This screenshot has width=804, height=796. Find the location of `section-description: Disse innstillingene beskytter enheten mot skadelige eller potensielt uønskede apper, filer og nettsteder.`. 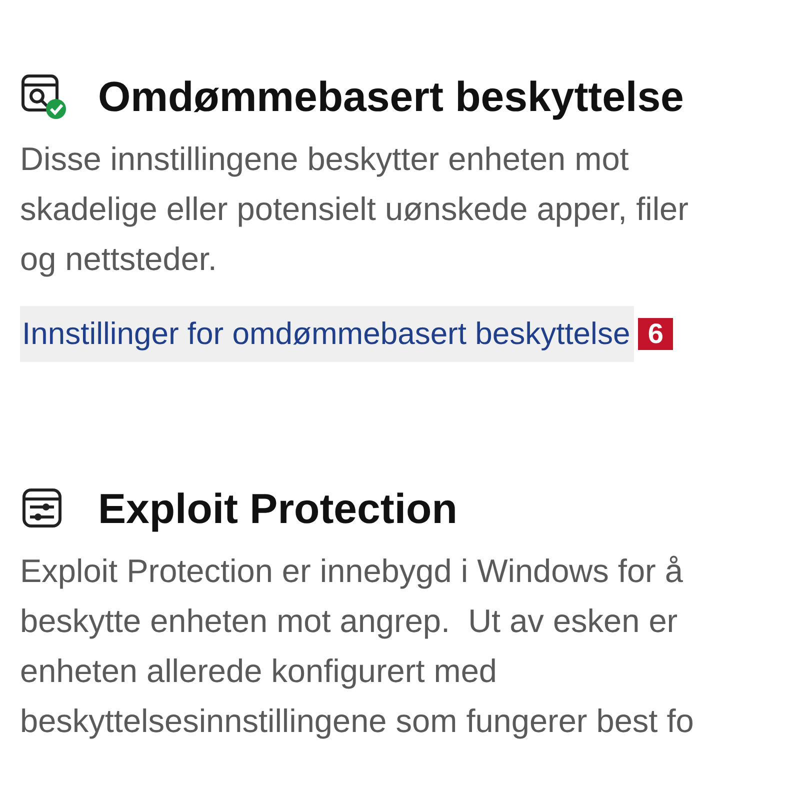

section-description: Disse innstillingene beskytter enheten mot skadelige eller potensielt uønskede apper, filer og nettsteder. is located at coordinates (355, 209).